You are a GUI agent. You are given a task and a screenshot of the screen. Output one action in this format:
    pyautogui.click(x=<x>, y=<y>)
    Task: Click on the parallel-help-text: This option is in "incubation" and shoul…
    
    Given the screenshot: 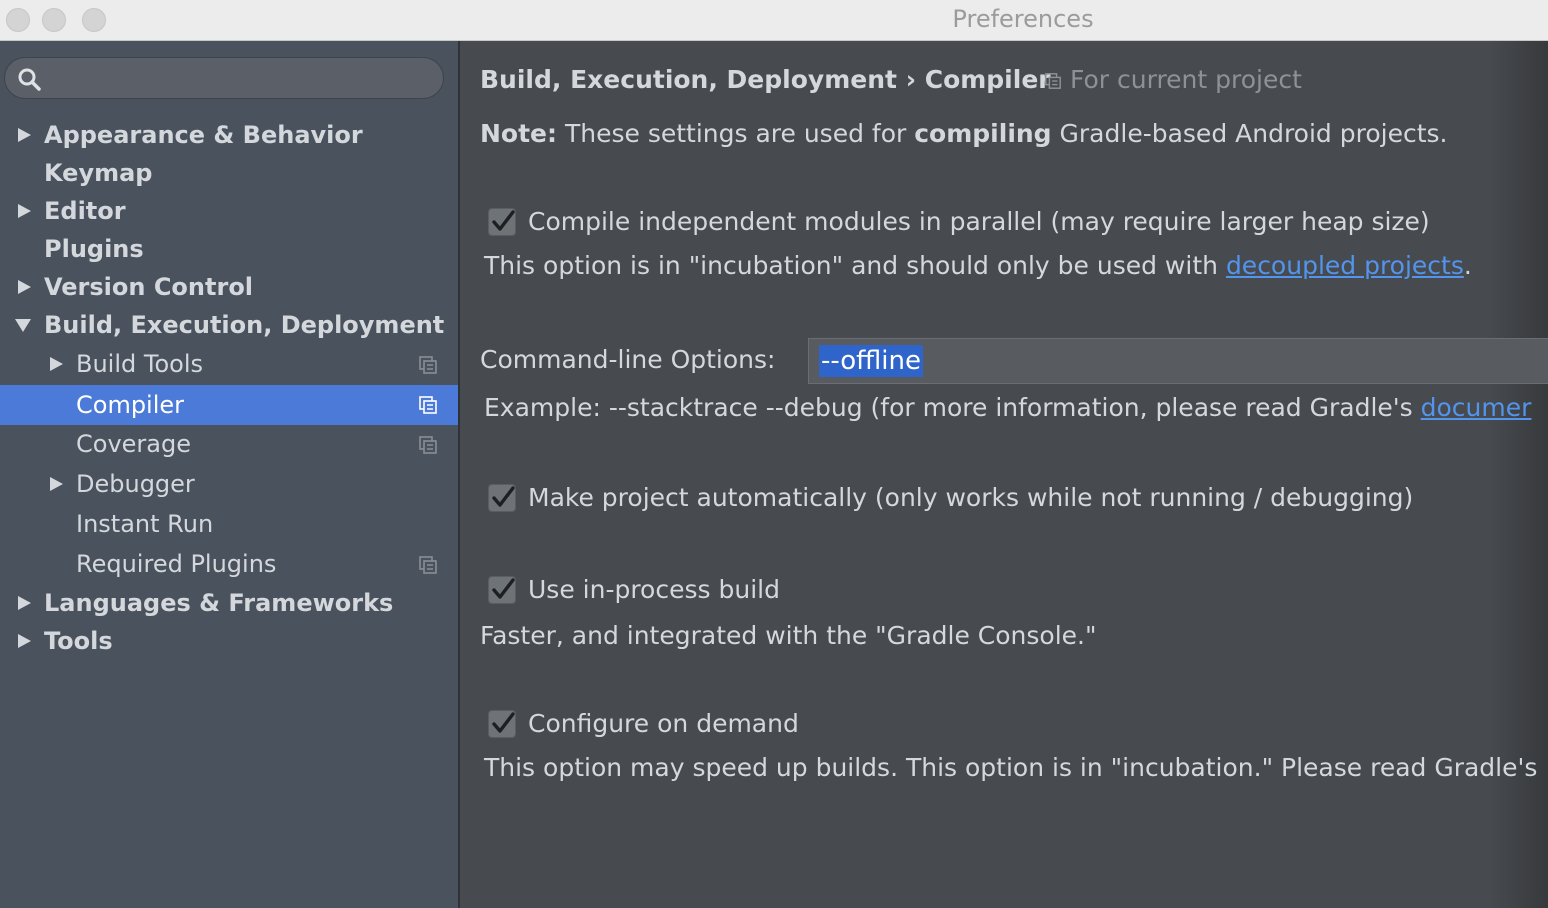 What is the action you would take?
    pyautogui.click(x=851, y=265)
    